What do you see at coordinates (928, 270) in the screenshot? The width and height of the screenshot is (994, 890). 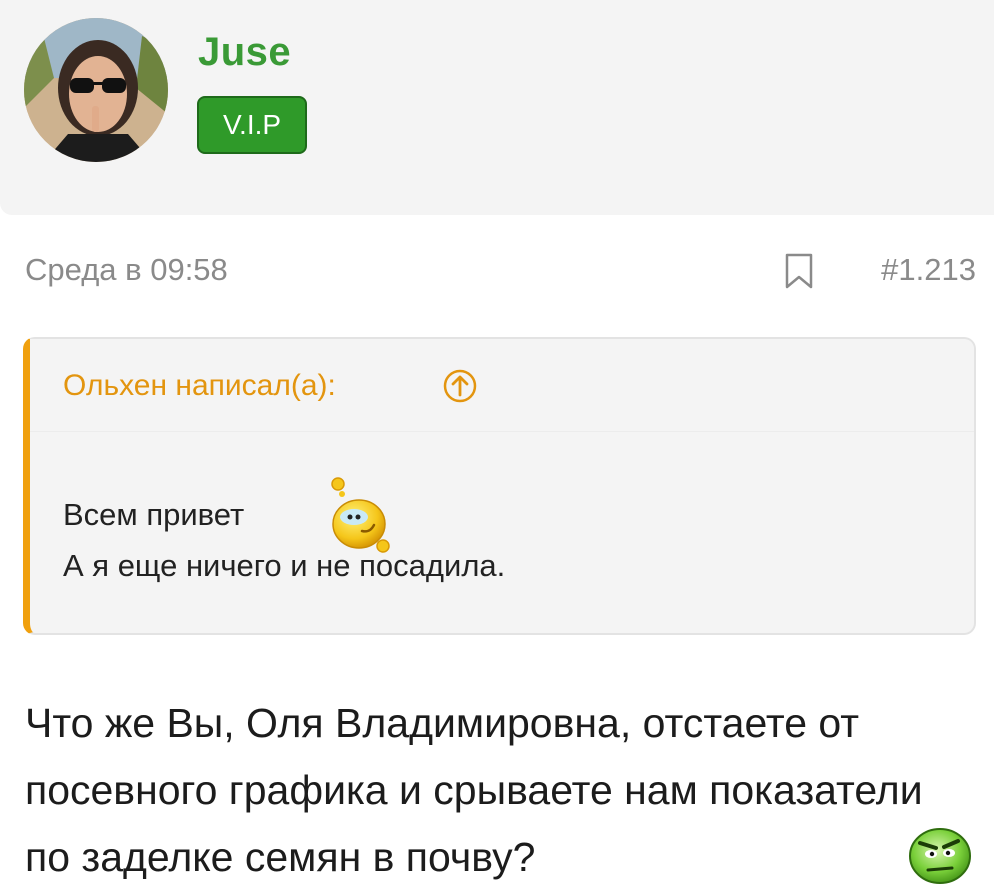 I see `post-number-link: #1.213` at bounding box center [928, 270].